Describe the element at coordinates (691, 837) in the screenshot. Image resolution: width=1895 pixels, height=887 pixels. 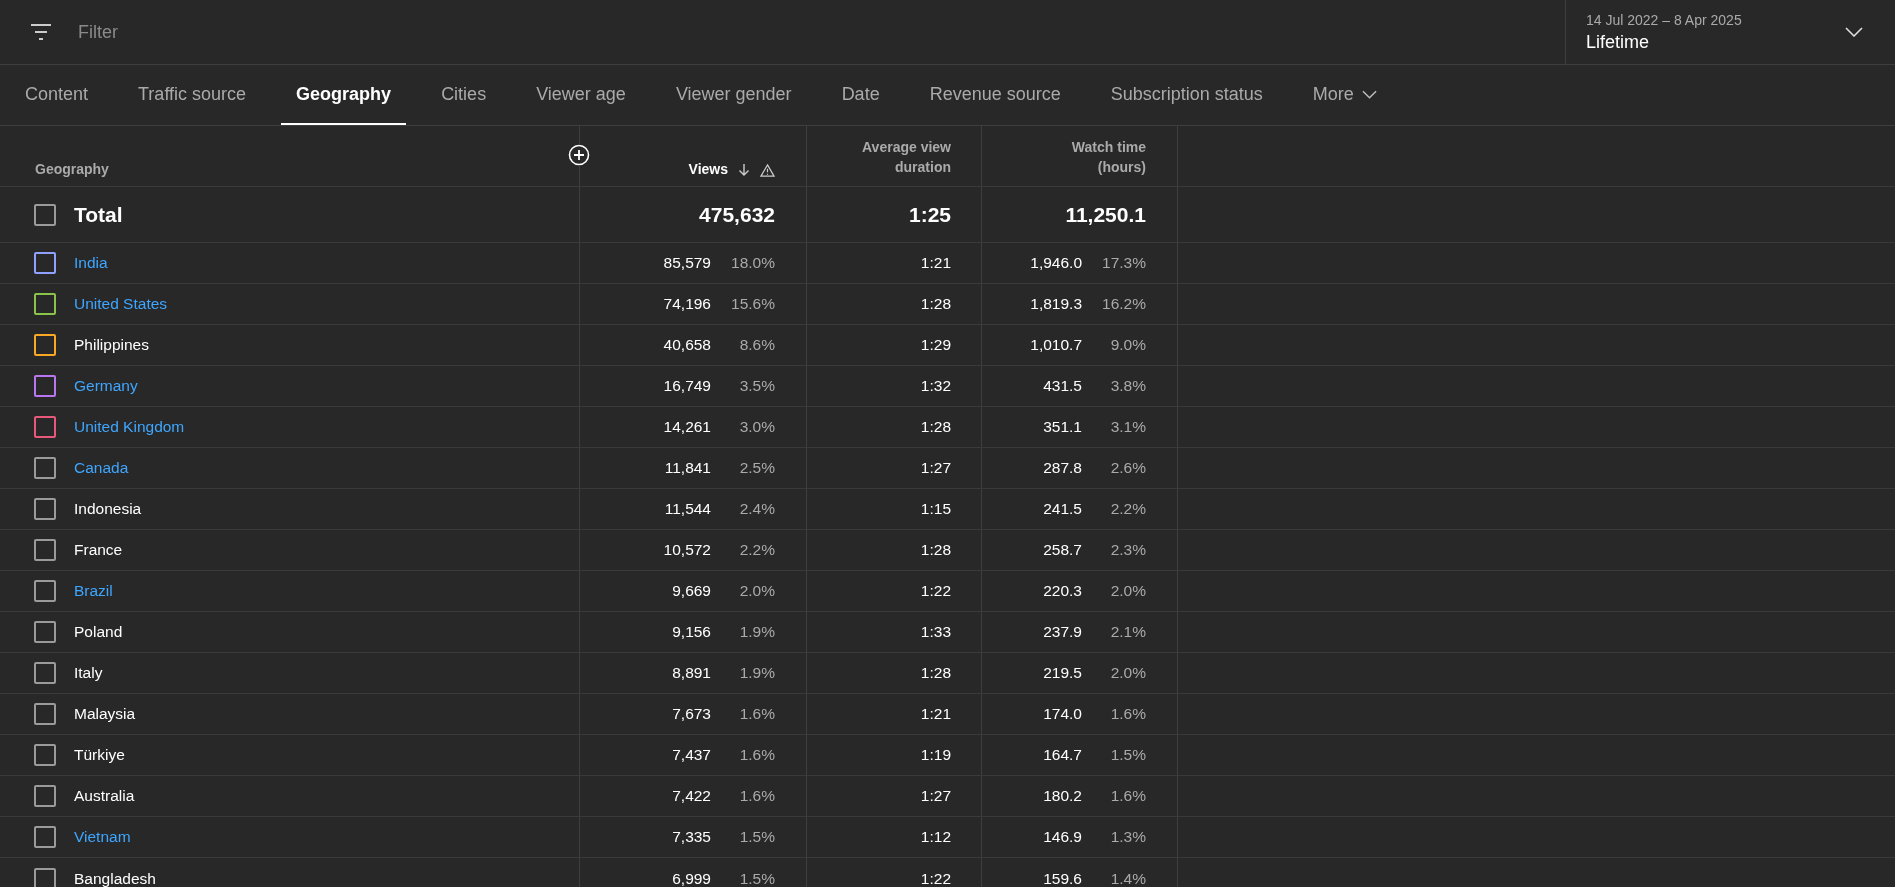
I see `table-cell: 7,335` at that location.